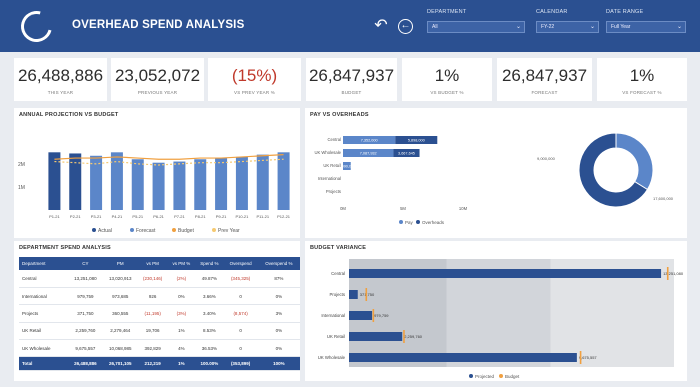  I want to click on prev-year-line, so click(169, 162).